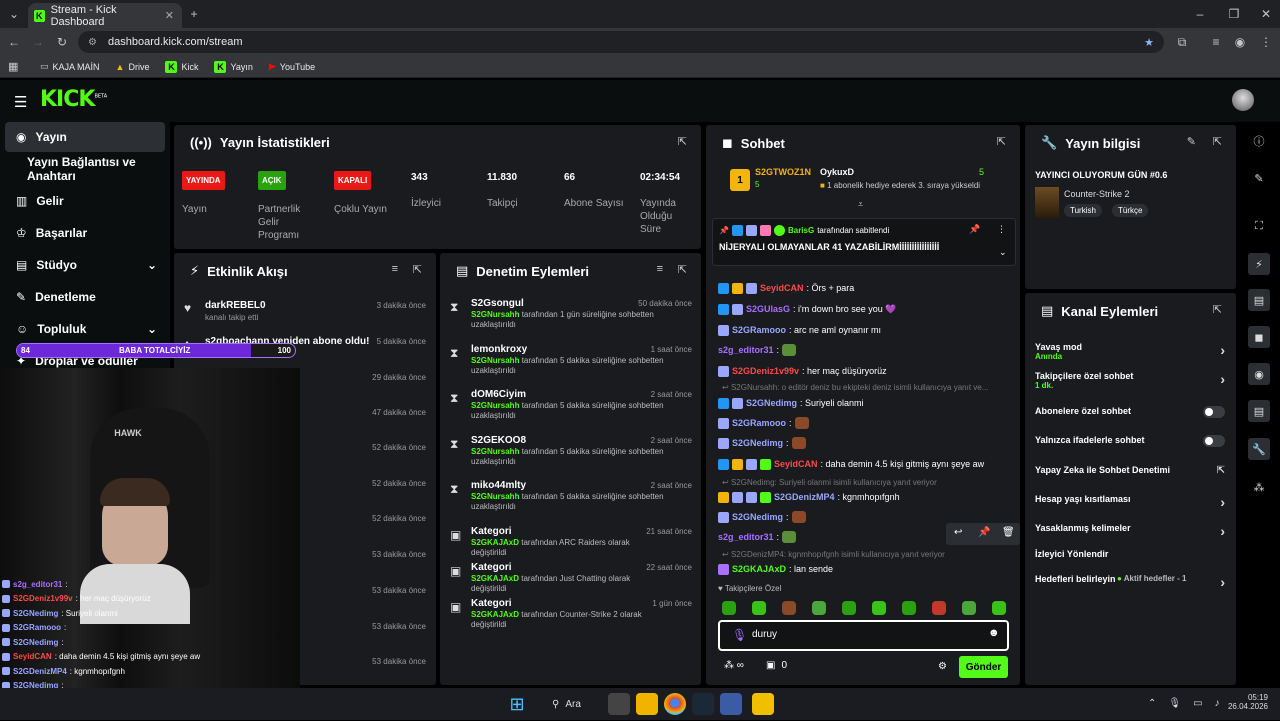  What do you see at coordinates (70, 66) in the screenshot?
I see `bookmark-kaja-main: ▭ KAJA MAİN` at bounding box center [70, 66].